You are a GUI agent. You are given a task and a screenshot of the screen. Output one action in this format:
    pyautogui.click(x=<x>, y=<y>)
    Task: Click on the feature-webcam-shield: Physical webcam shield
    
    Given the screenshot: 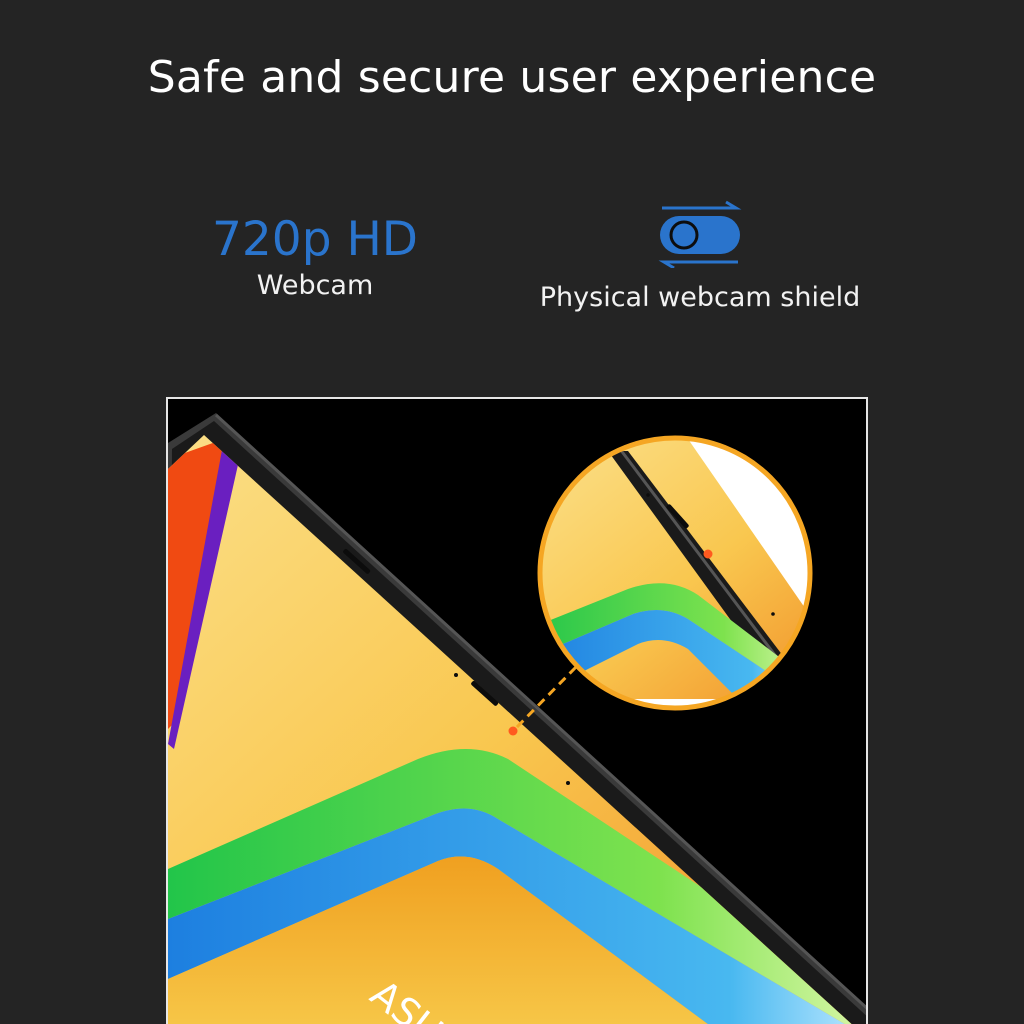 What is the action you would take?
    pyautogui.click(x=700, y=258)
    